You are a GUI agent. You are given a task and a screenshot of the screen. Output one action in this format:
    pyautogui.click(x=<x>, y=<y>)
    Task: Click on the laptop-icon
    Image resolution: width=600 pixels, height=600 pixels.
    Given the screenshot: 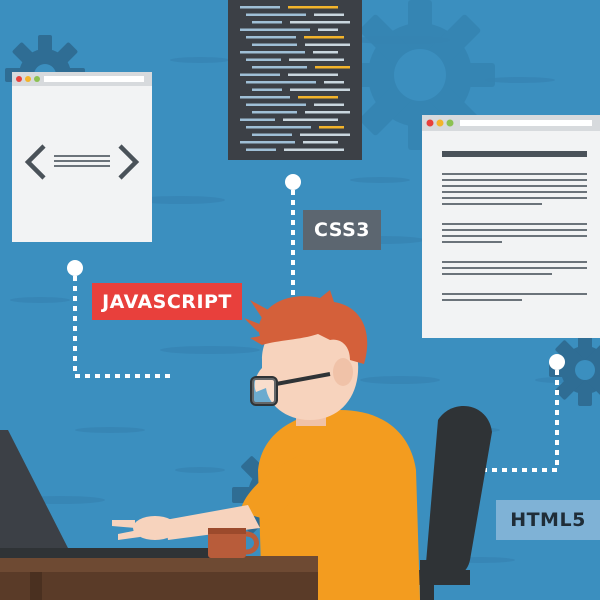 What is the action you would take?
    pyautogui.click(x=107, y=494)
    